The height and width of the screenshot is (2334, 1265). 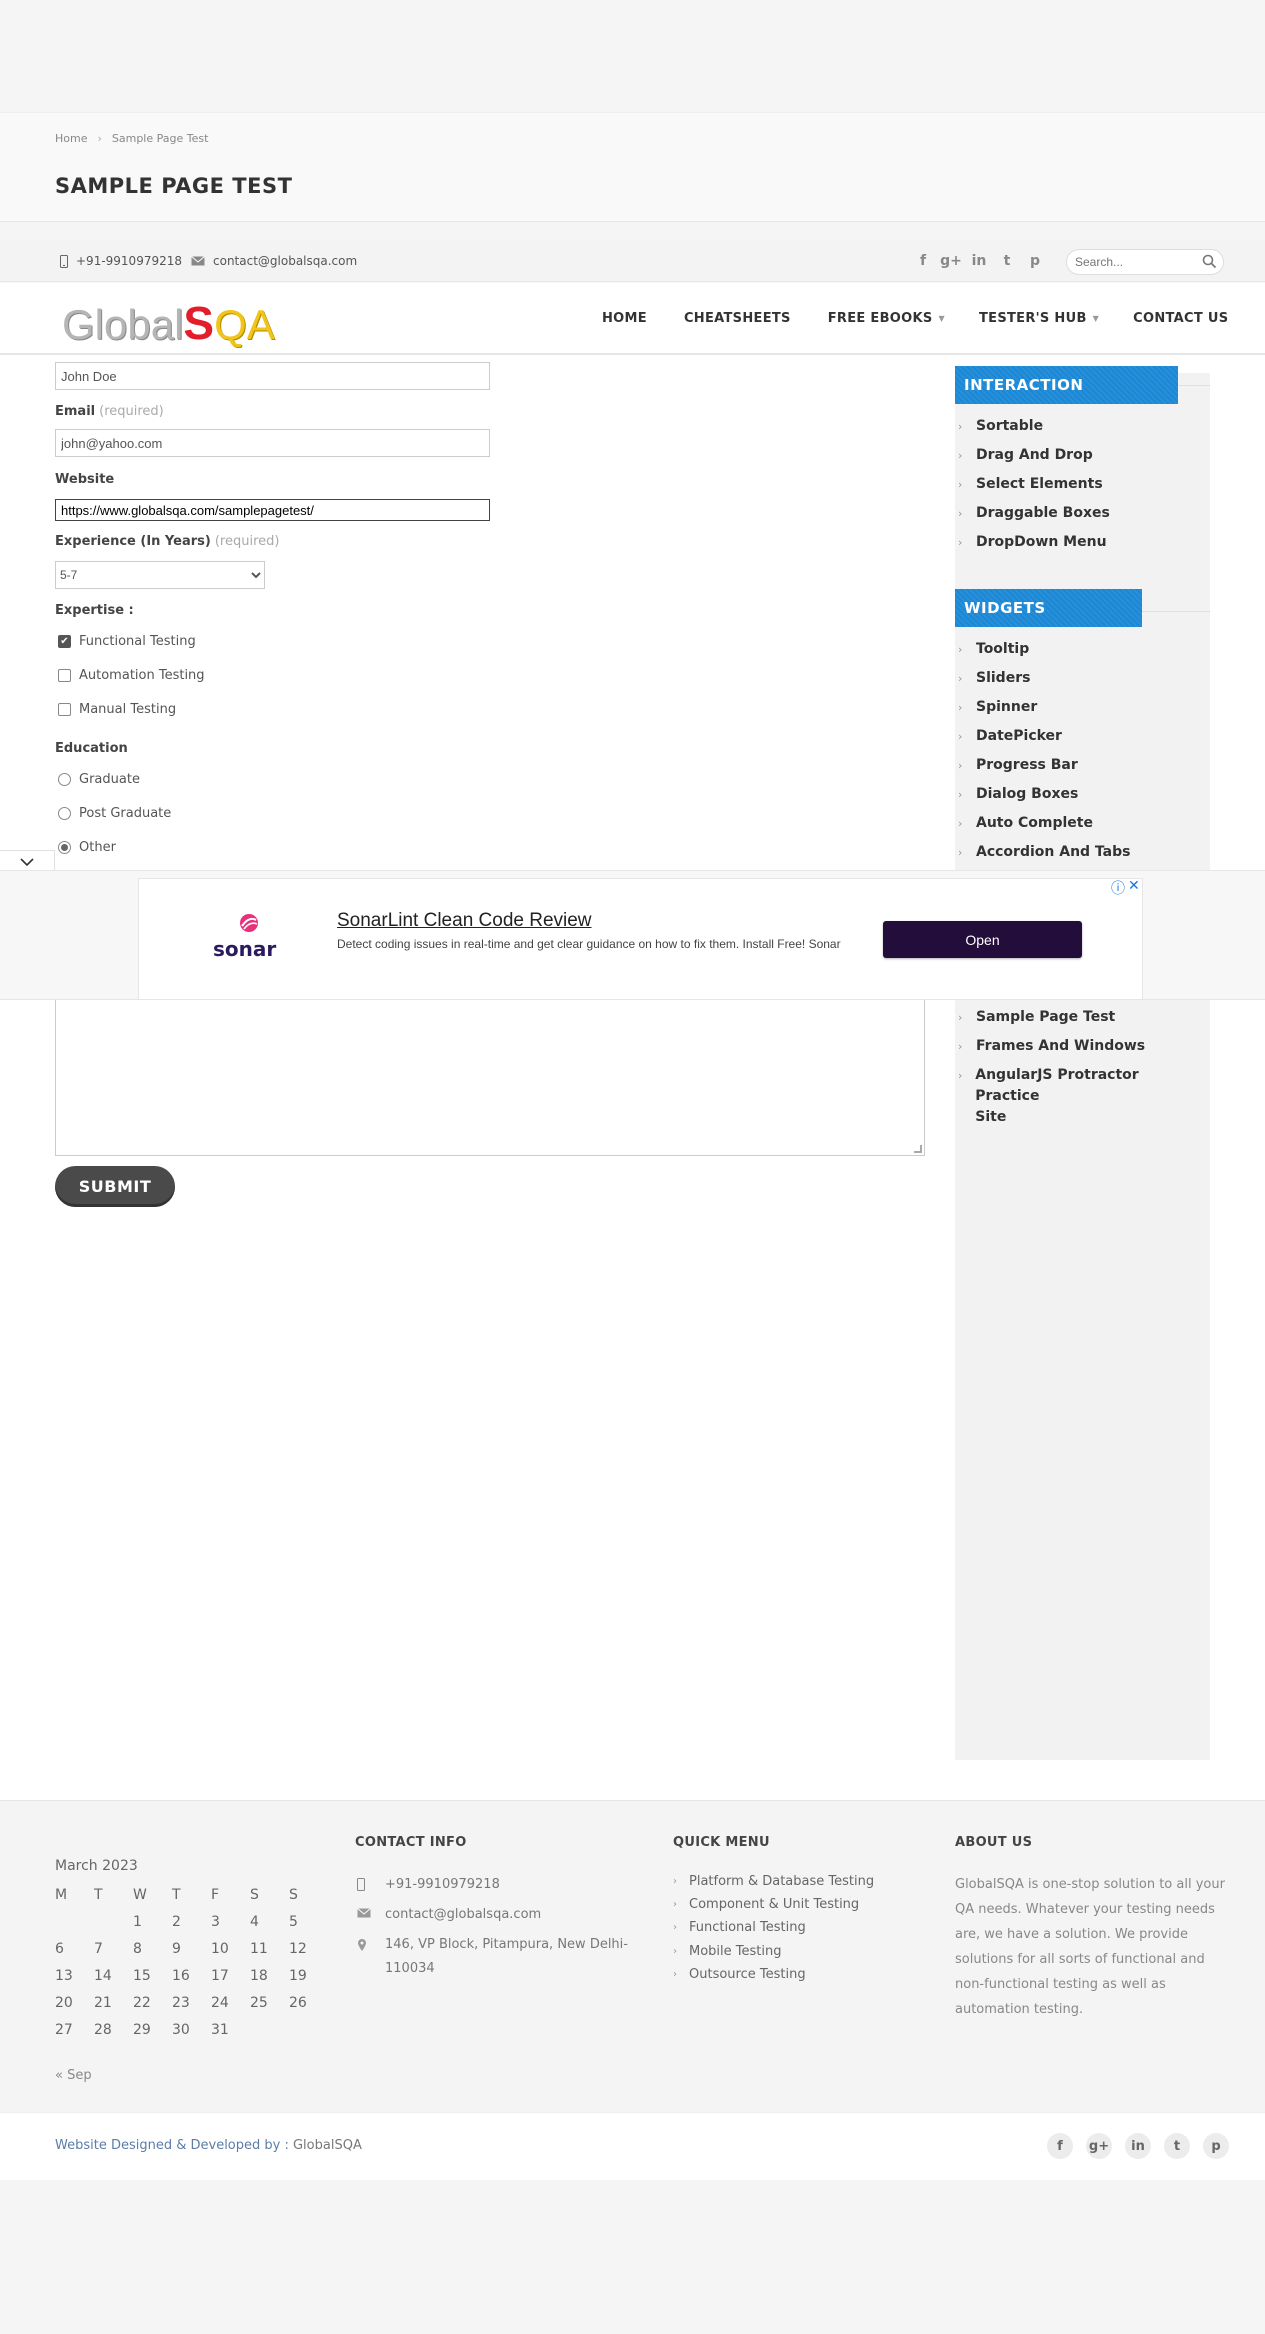 What do you see at coordinates (735, 1951) in the screenshot?
I see `footer-quick-link-label: Mobile Testing` at bounding box center [735, 1951].